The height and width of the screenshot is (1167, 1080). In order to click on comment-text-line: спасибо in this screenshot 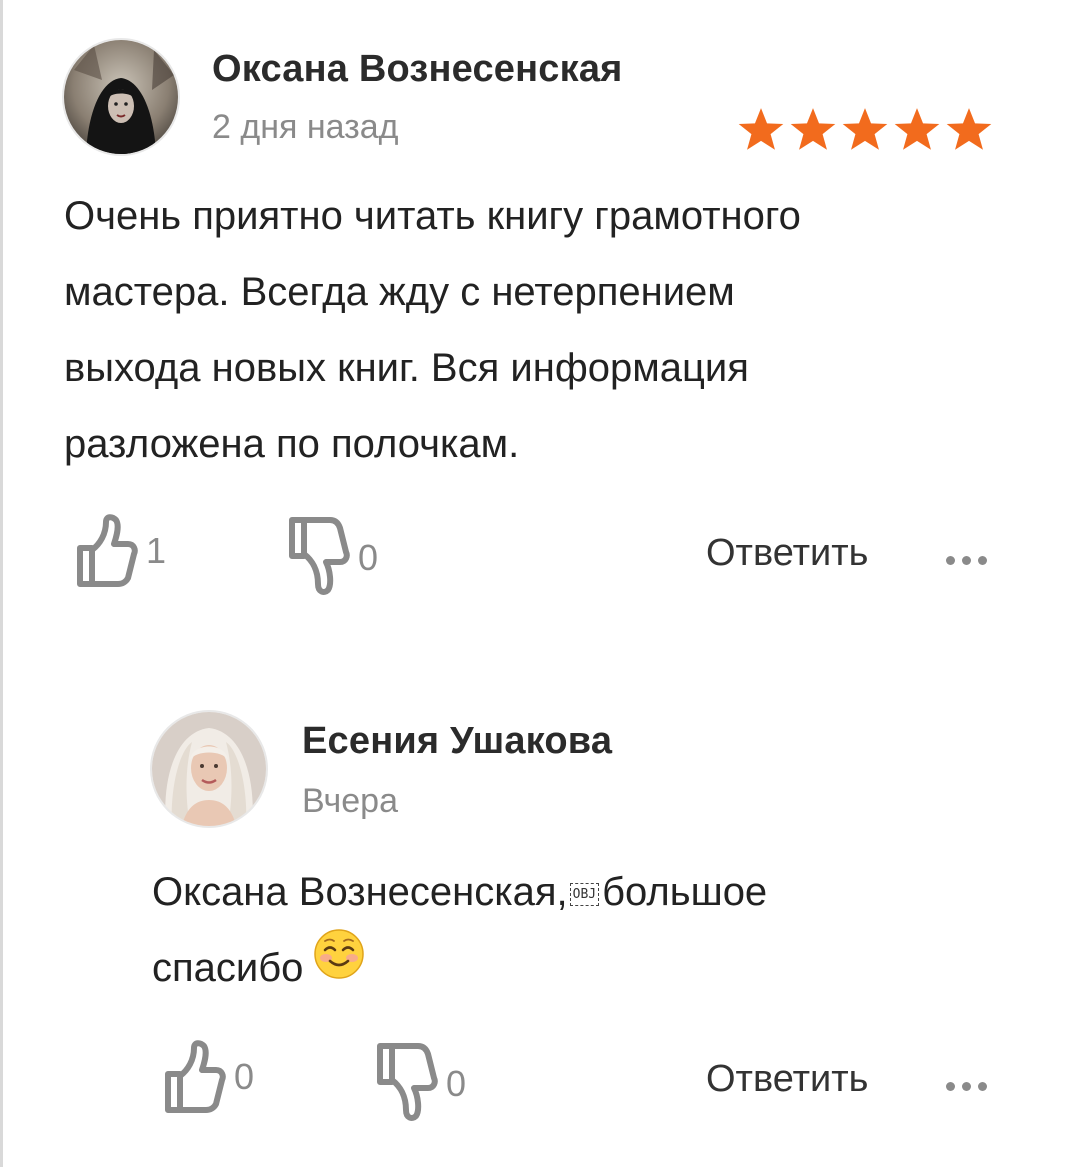, I will do `click(459, 967)`.